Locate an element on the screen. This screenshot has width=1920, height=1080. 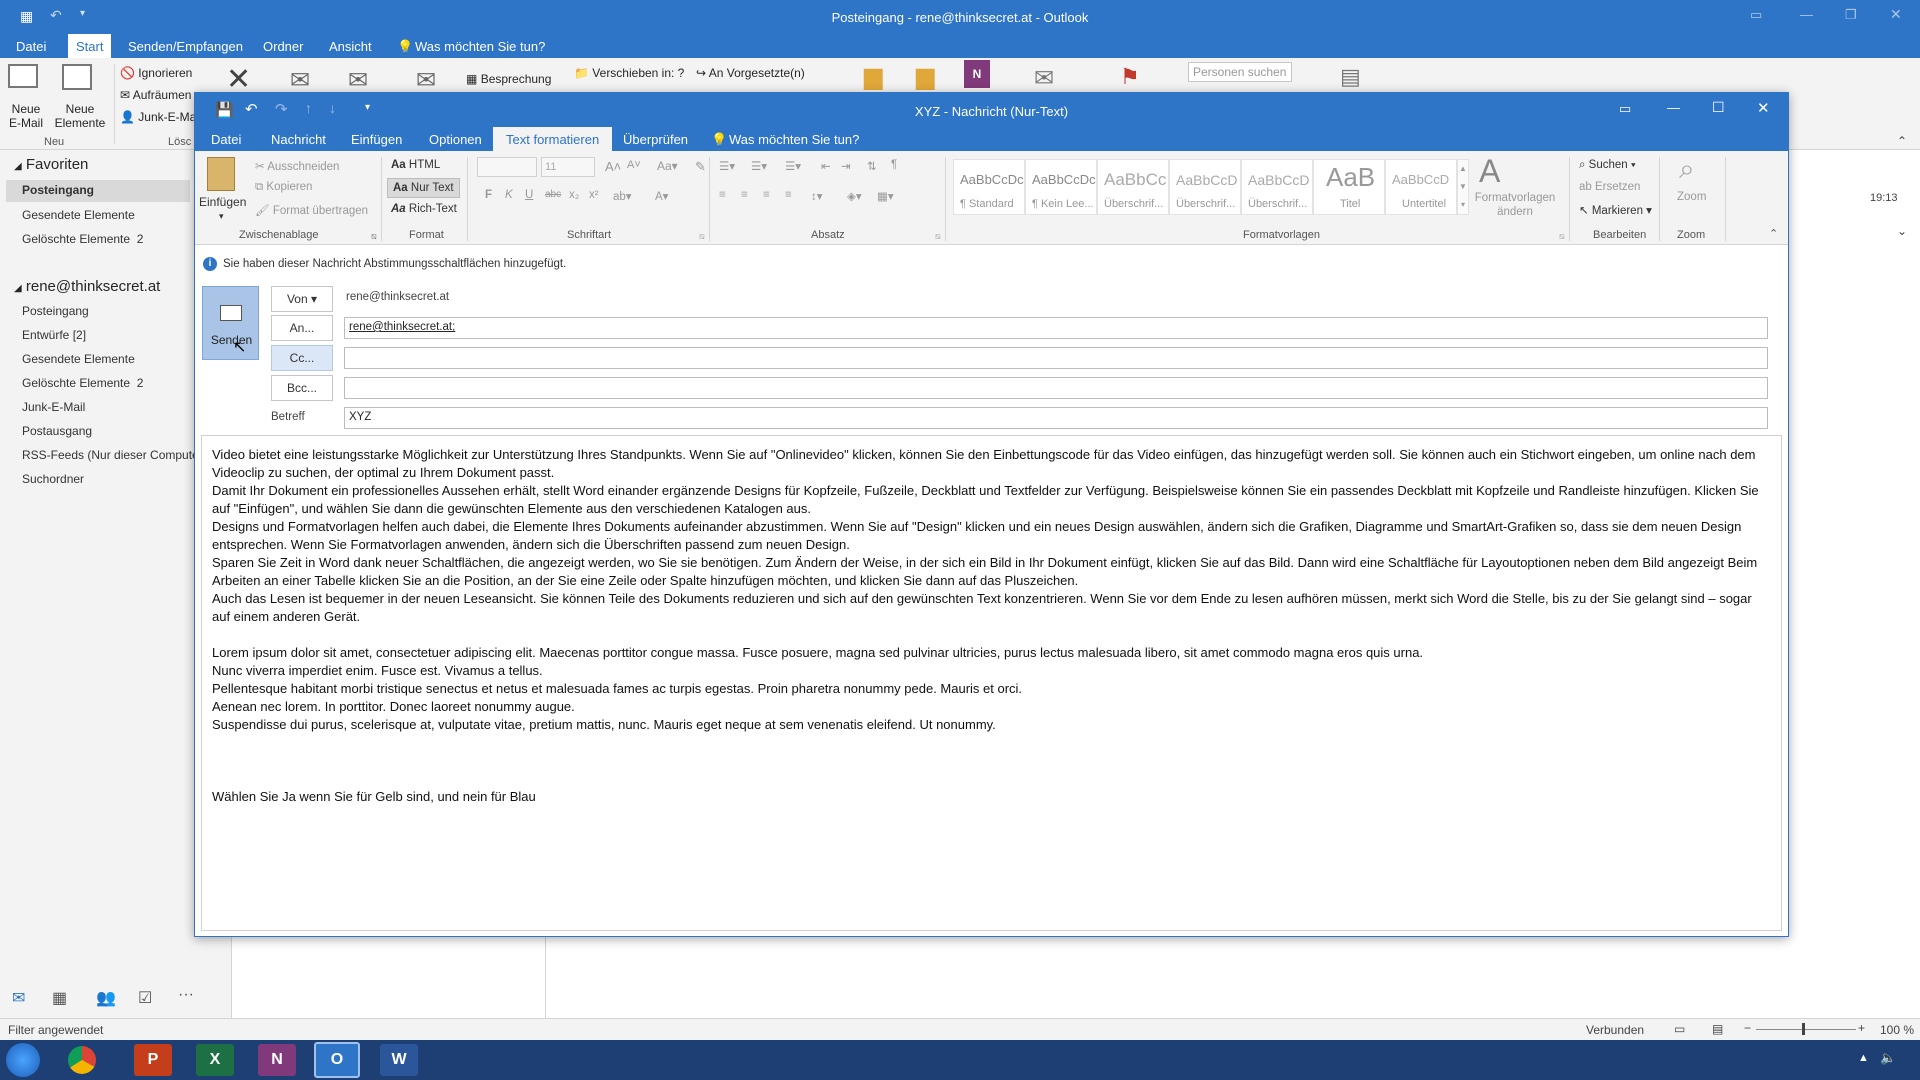
move-to-button: 📁 Verschieben in: ? is located at coordinates (629, 73).